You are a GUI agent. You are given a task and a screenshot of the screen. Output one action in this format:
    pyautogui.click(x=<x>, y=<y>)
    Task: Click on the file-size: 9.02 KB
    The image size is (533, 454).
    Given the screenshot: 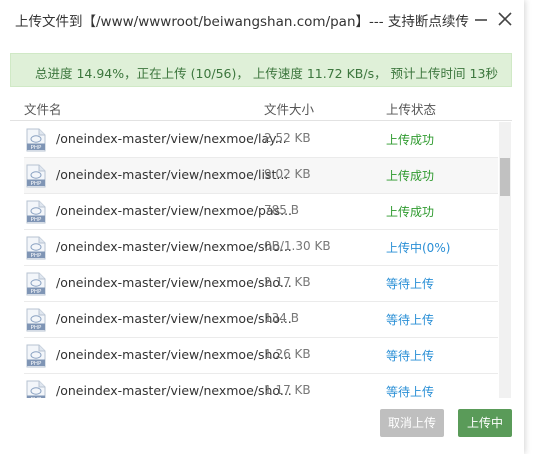 What is the action you would take?
    pyautogui.click(x=287, y=174)
    